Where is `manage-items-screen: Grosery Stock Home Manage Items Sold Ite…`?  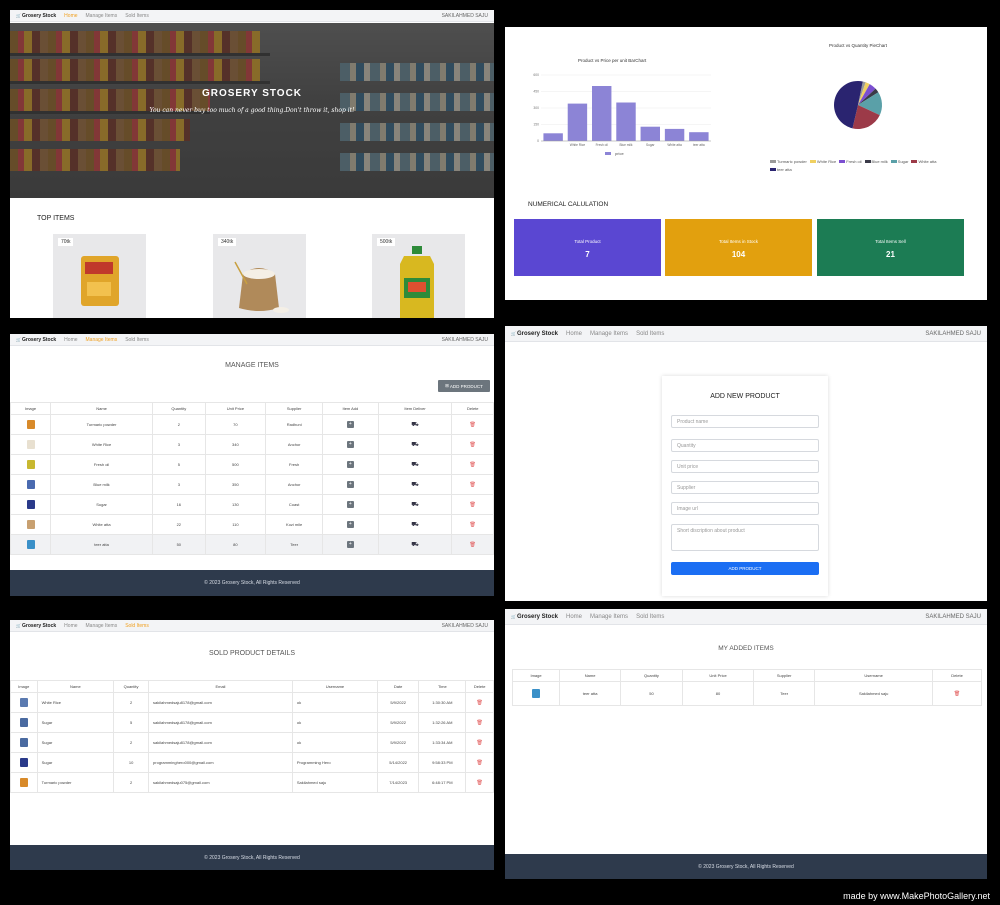 manage-items-screen: Grosery Stock Home Manage Items Sold Ite… is located at coordinates (252, 465).